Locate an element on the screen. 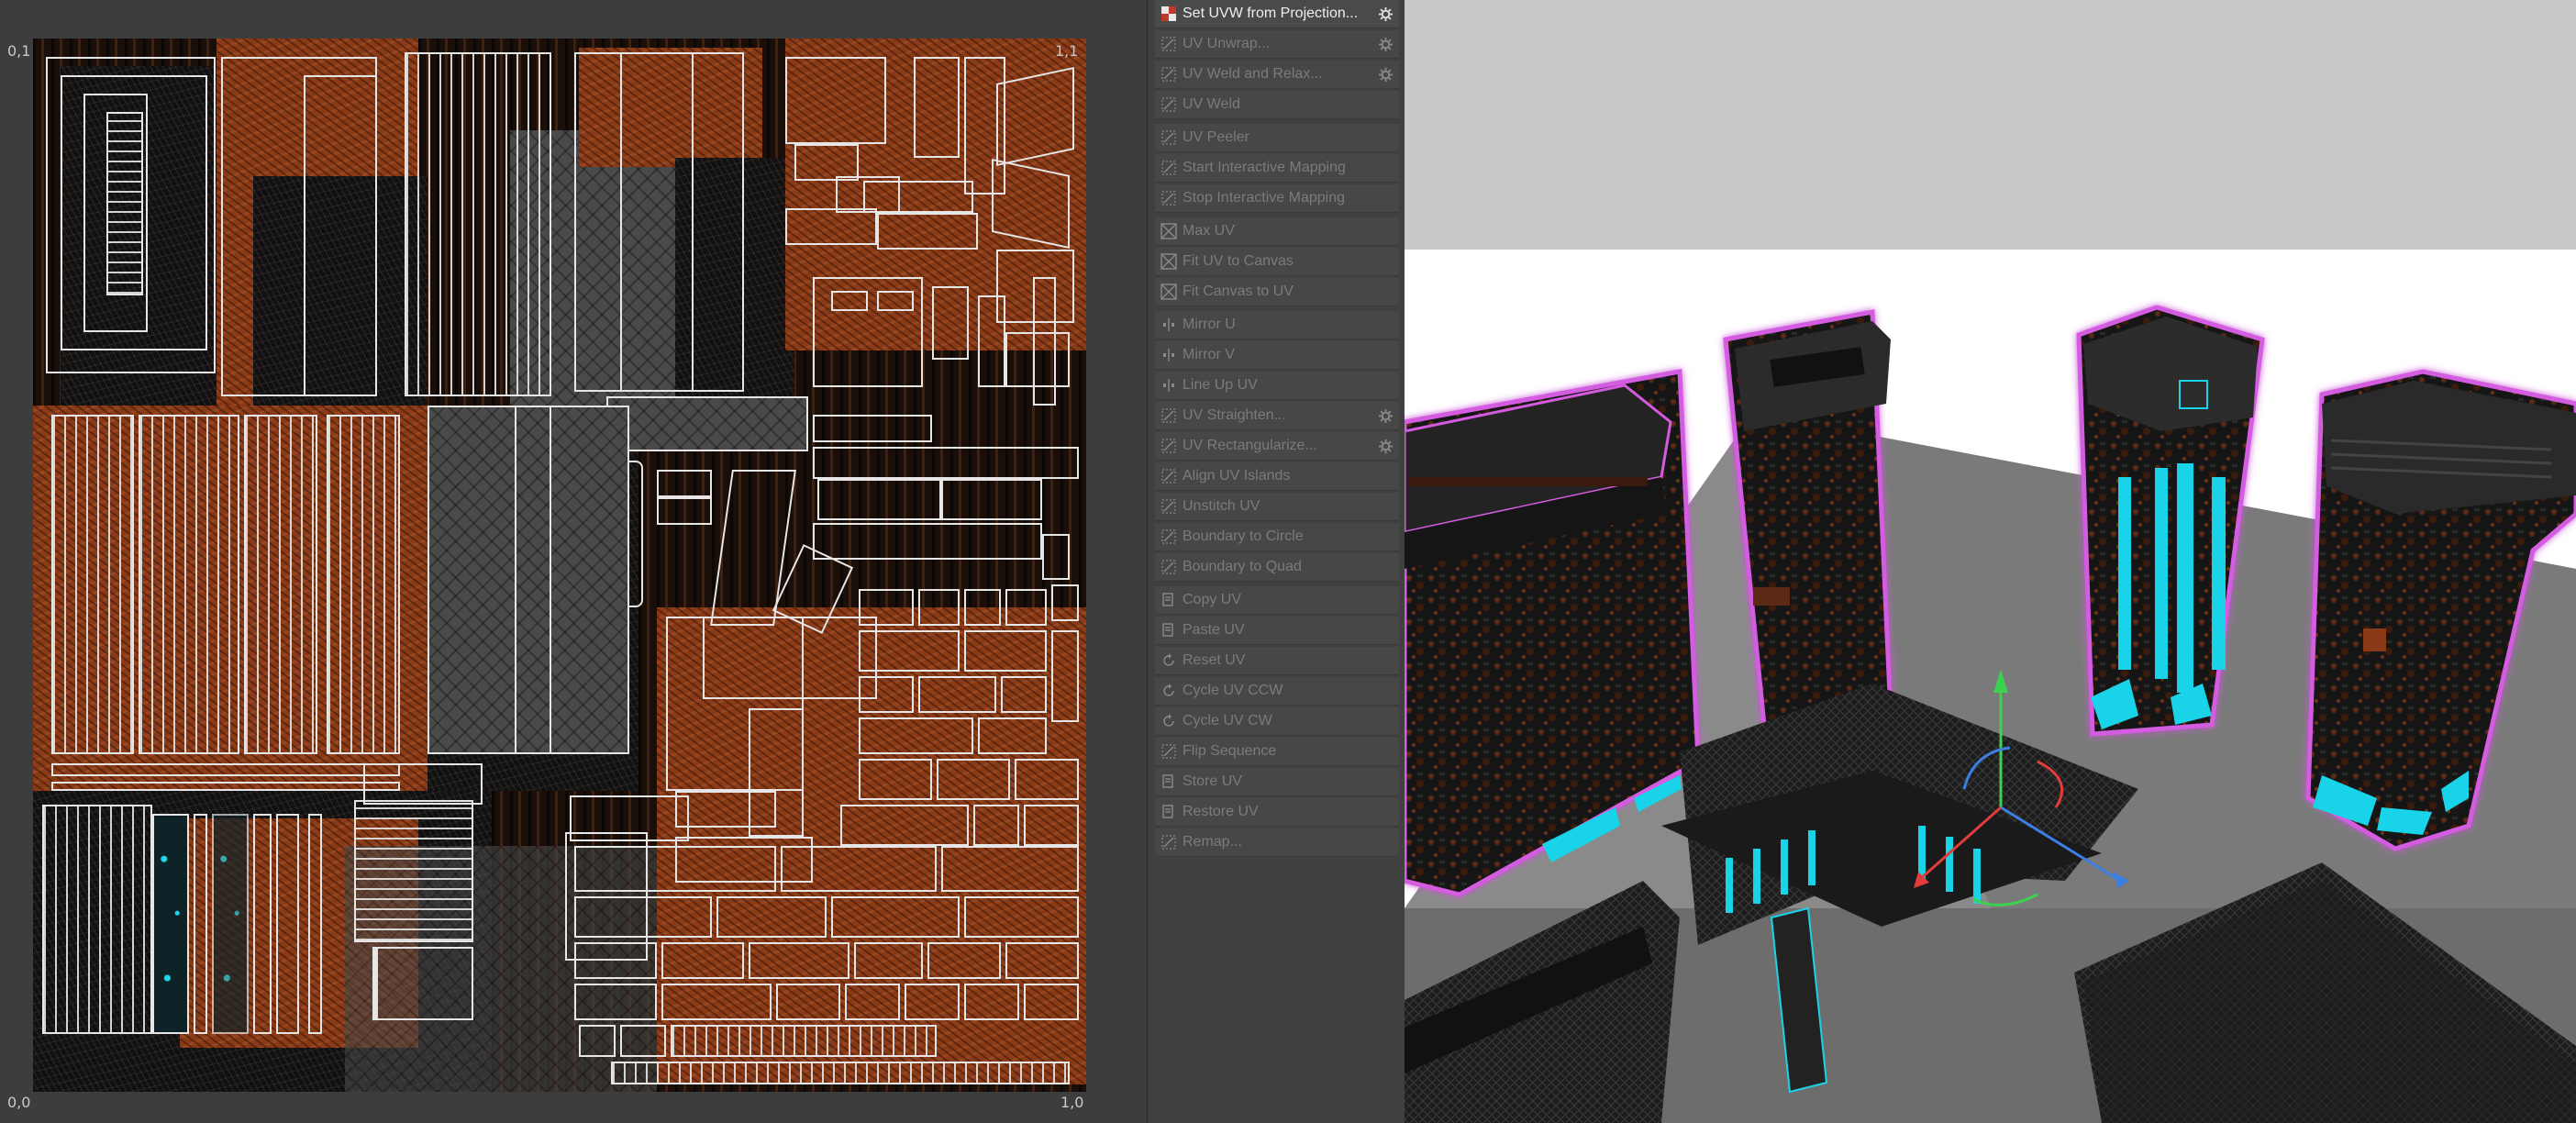 The height and width of the screenshot is (1123, 2576). menu-item-restore-uv: Restore UV is located at coordinates (1277, 812).